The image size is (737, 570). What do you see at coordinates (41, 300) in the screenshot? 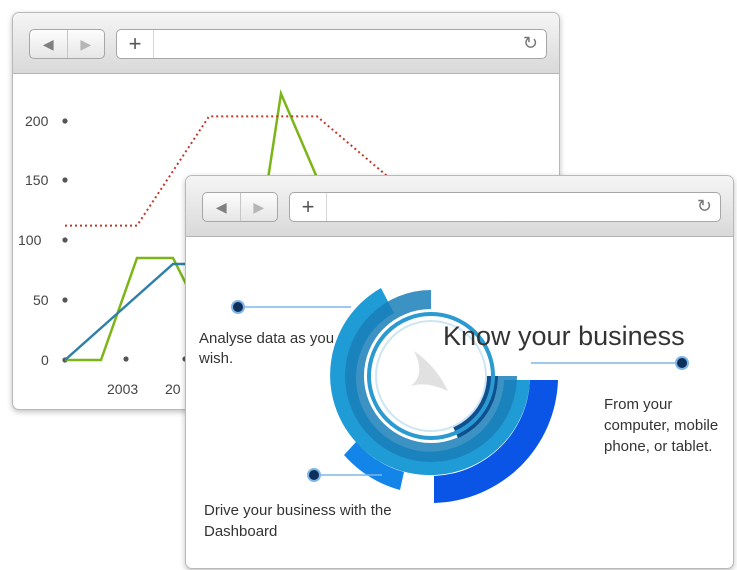
I see `y-tick-label: 50` at bounding box center [41, 300].